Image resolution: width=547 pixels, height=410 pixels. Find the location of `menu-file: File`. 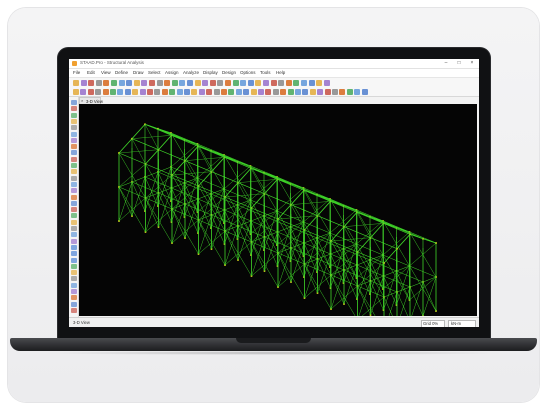

menu-file: File is located at coordinates (76, 72).